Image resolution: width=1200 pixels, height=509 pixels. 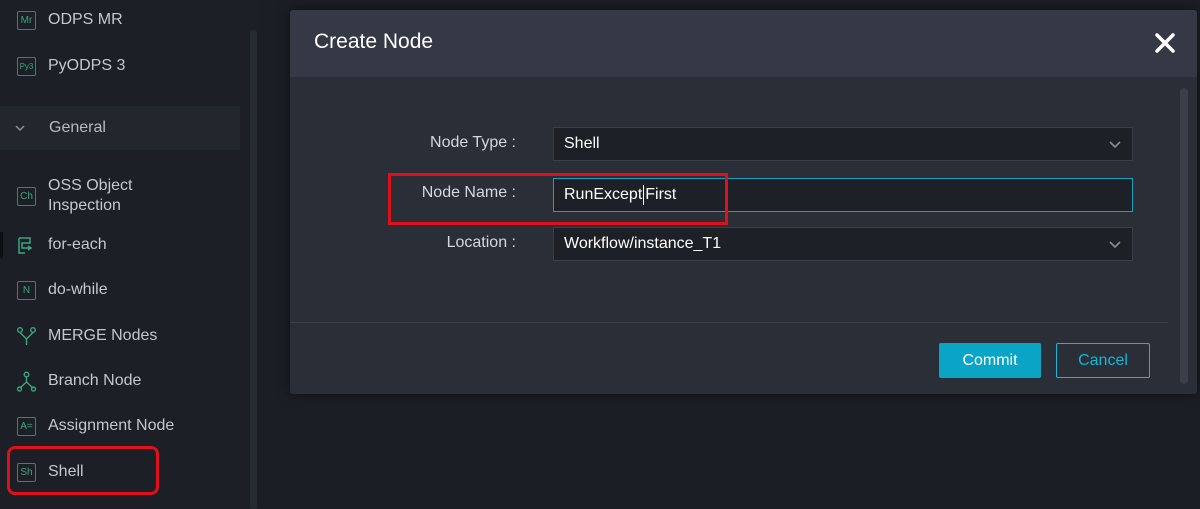 What do you see at coordinates (843, 144) in the screenshot?
I see `node-type-select: Shell` at bounding box center [843, 144].